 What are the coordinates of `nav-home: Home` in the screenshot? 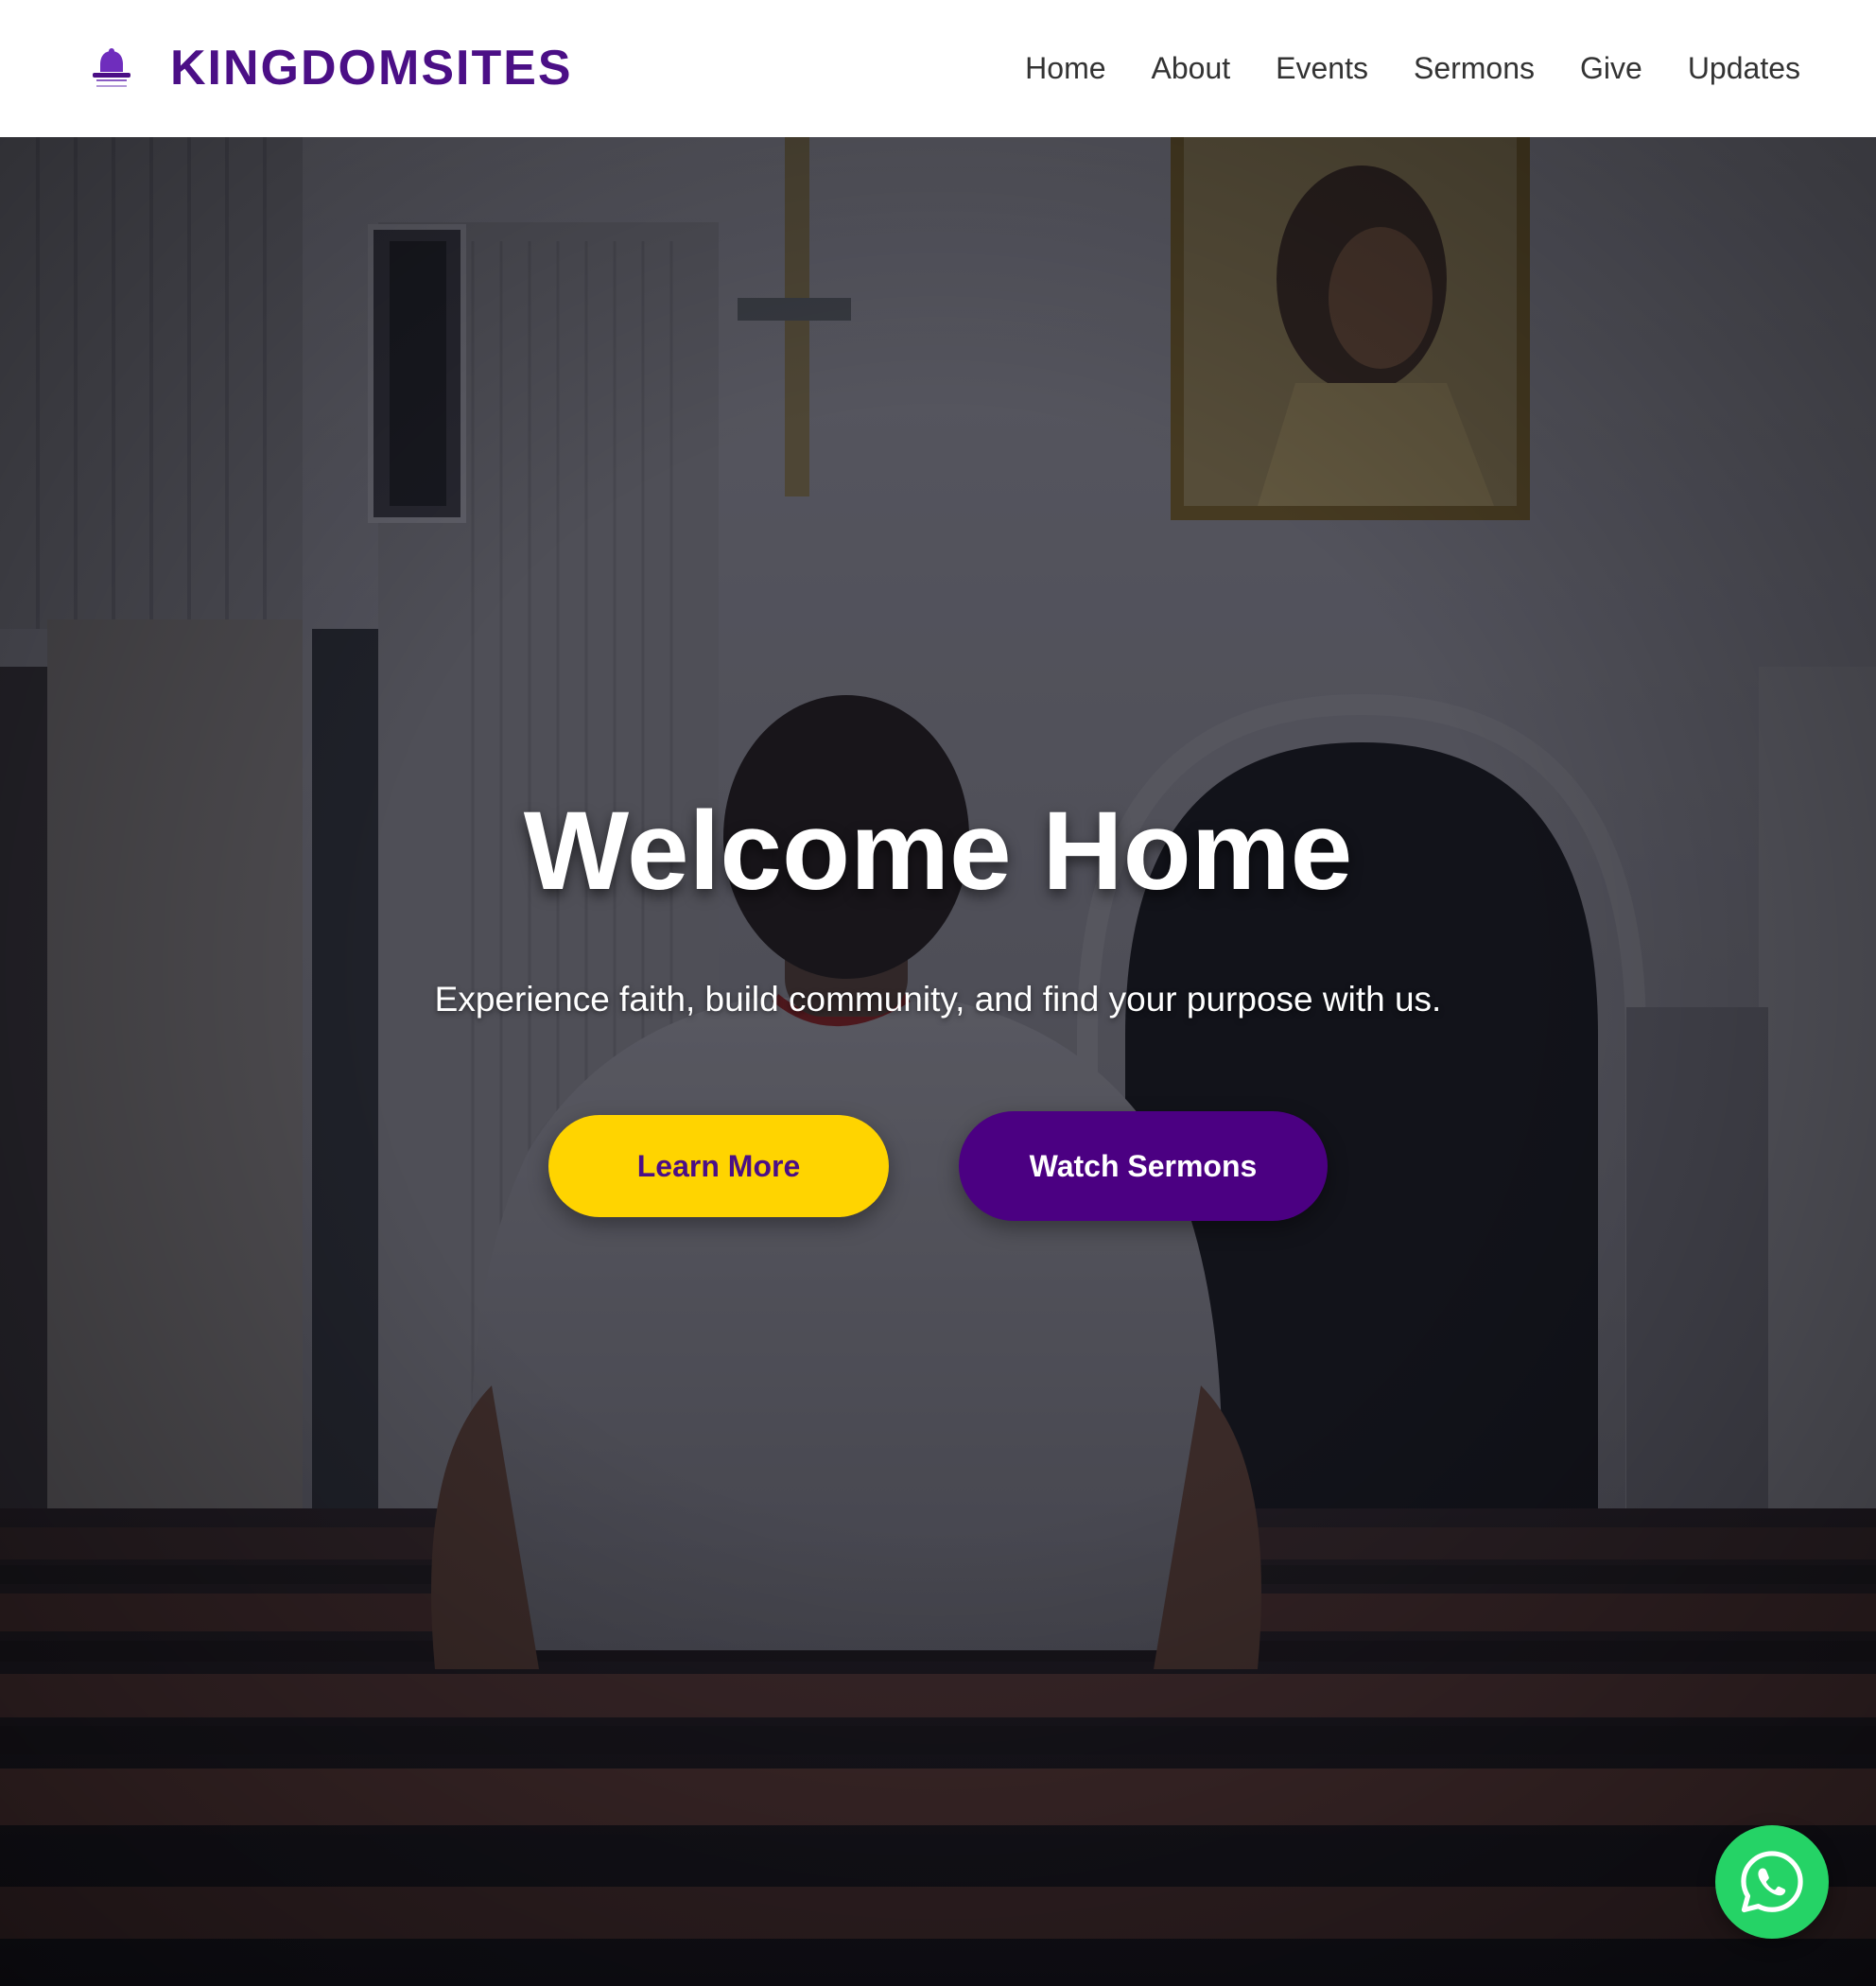 It's located at (1065, 68).